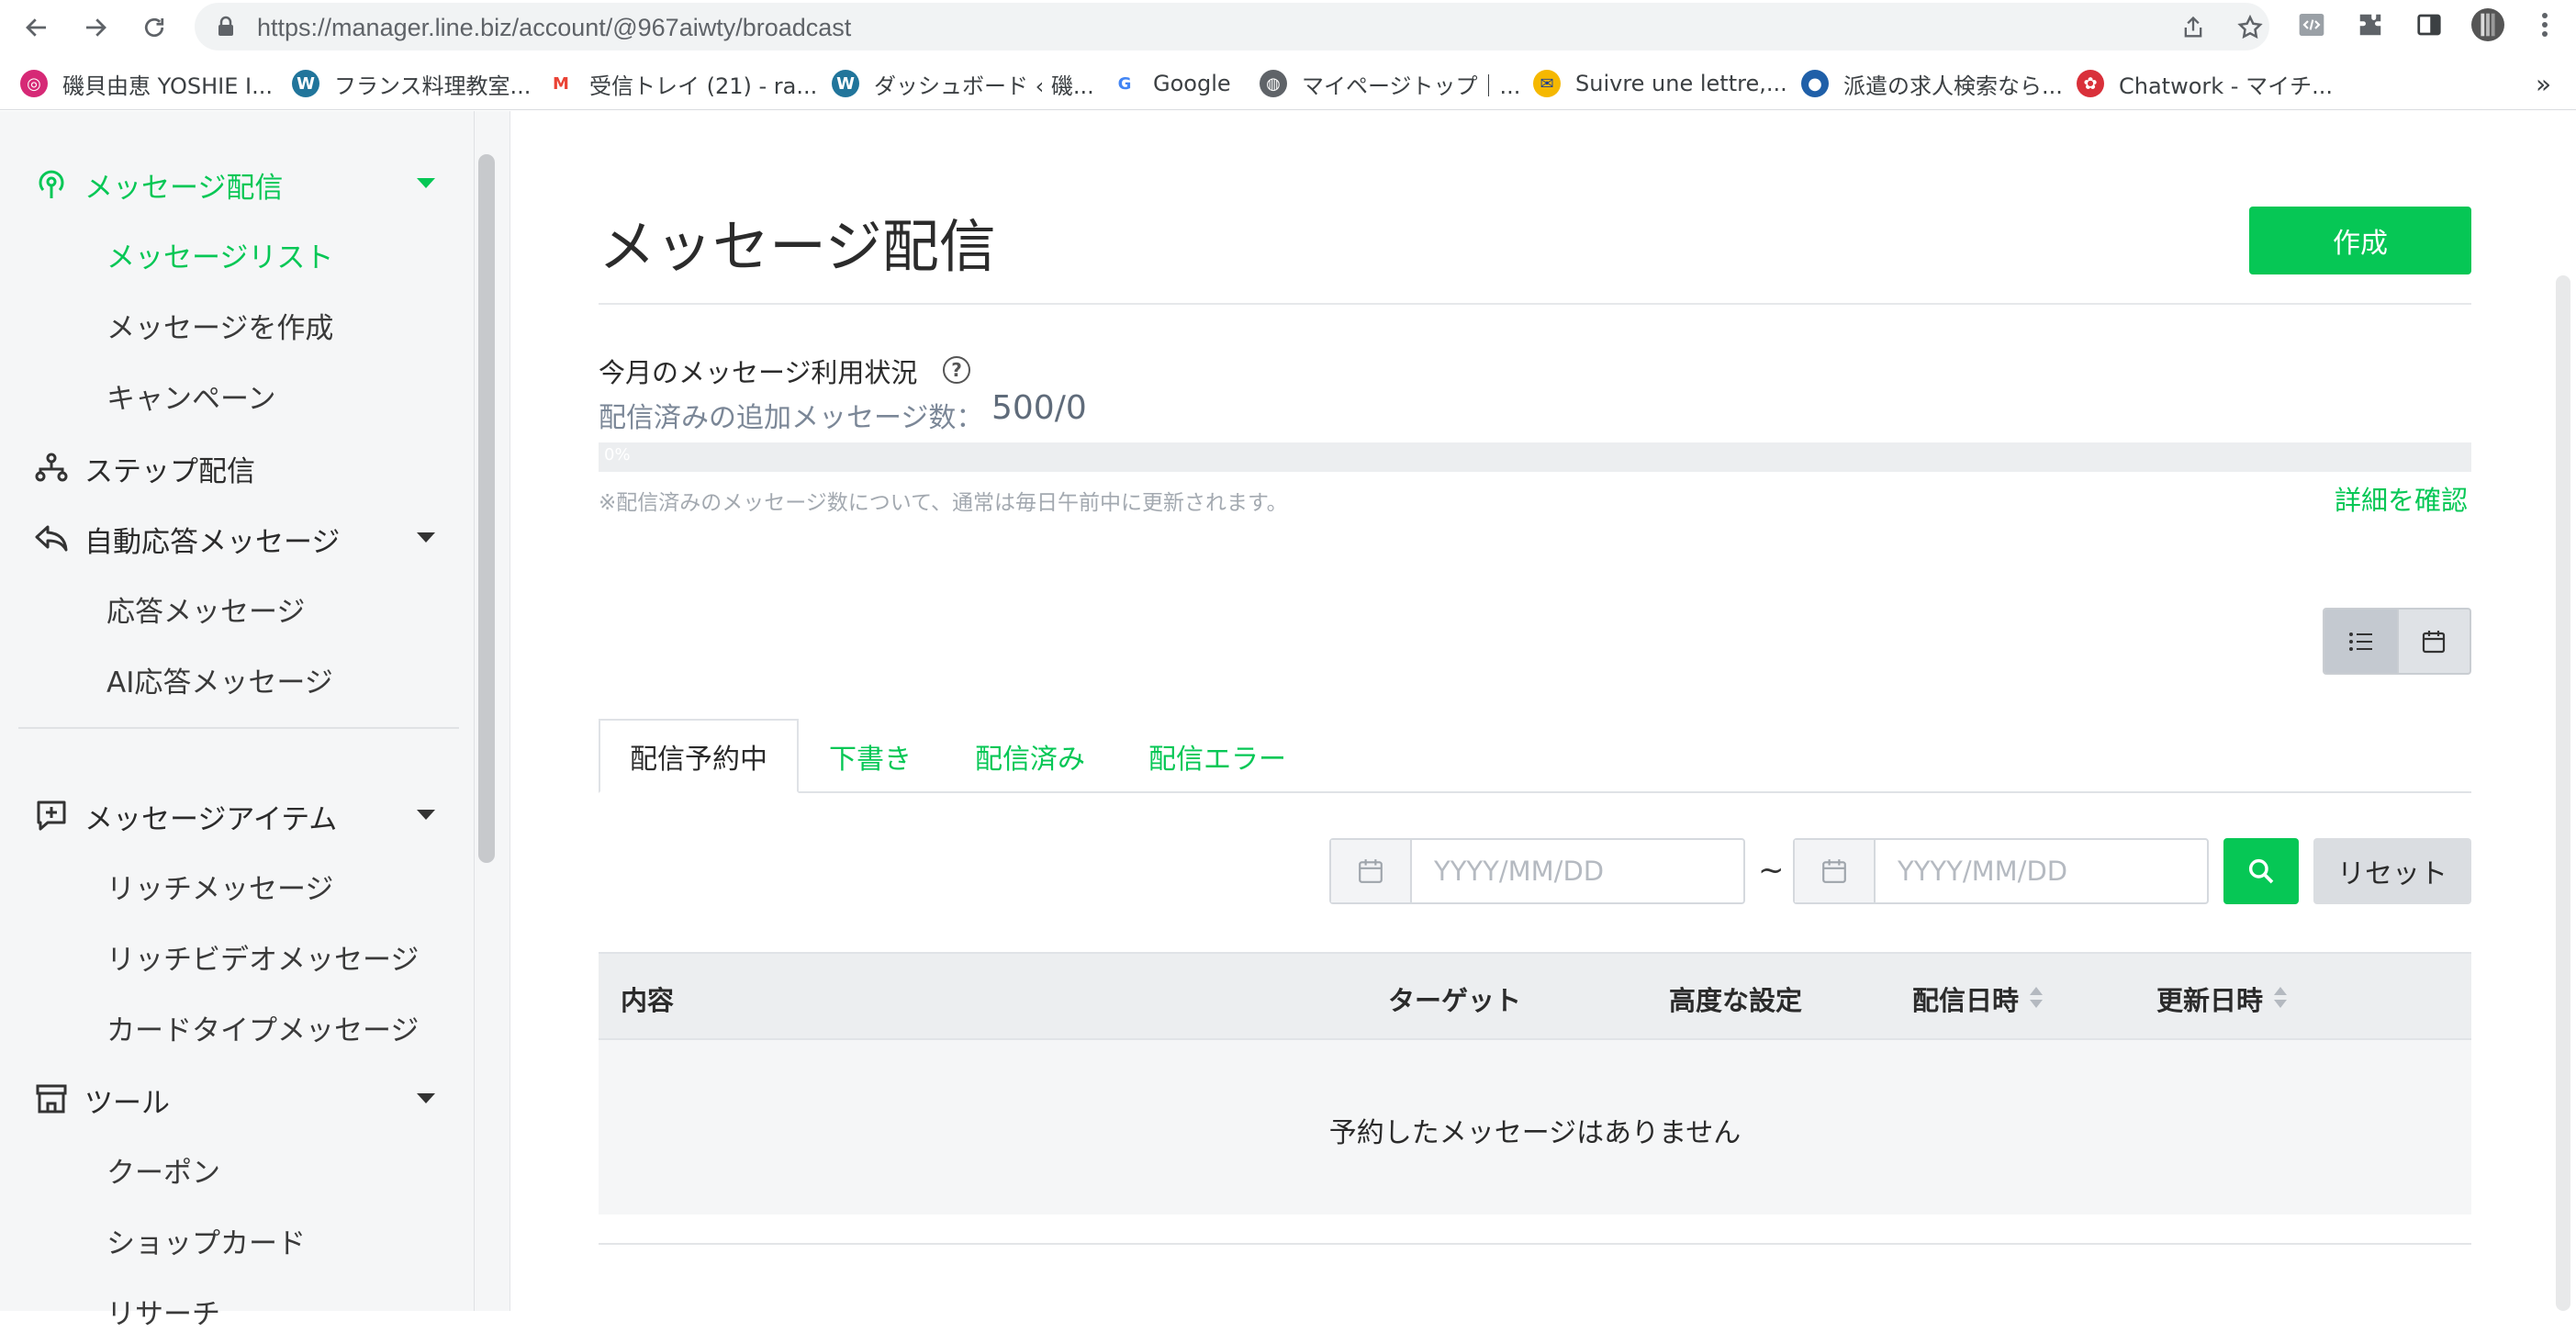  What do you see at coordinates (262, 957) in the screenshot?
I see `sidebar-item-rich-video: リッチビデオメッセージ` at bounding box center [262, 957].